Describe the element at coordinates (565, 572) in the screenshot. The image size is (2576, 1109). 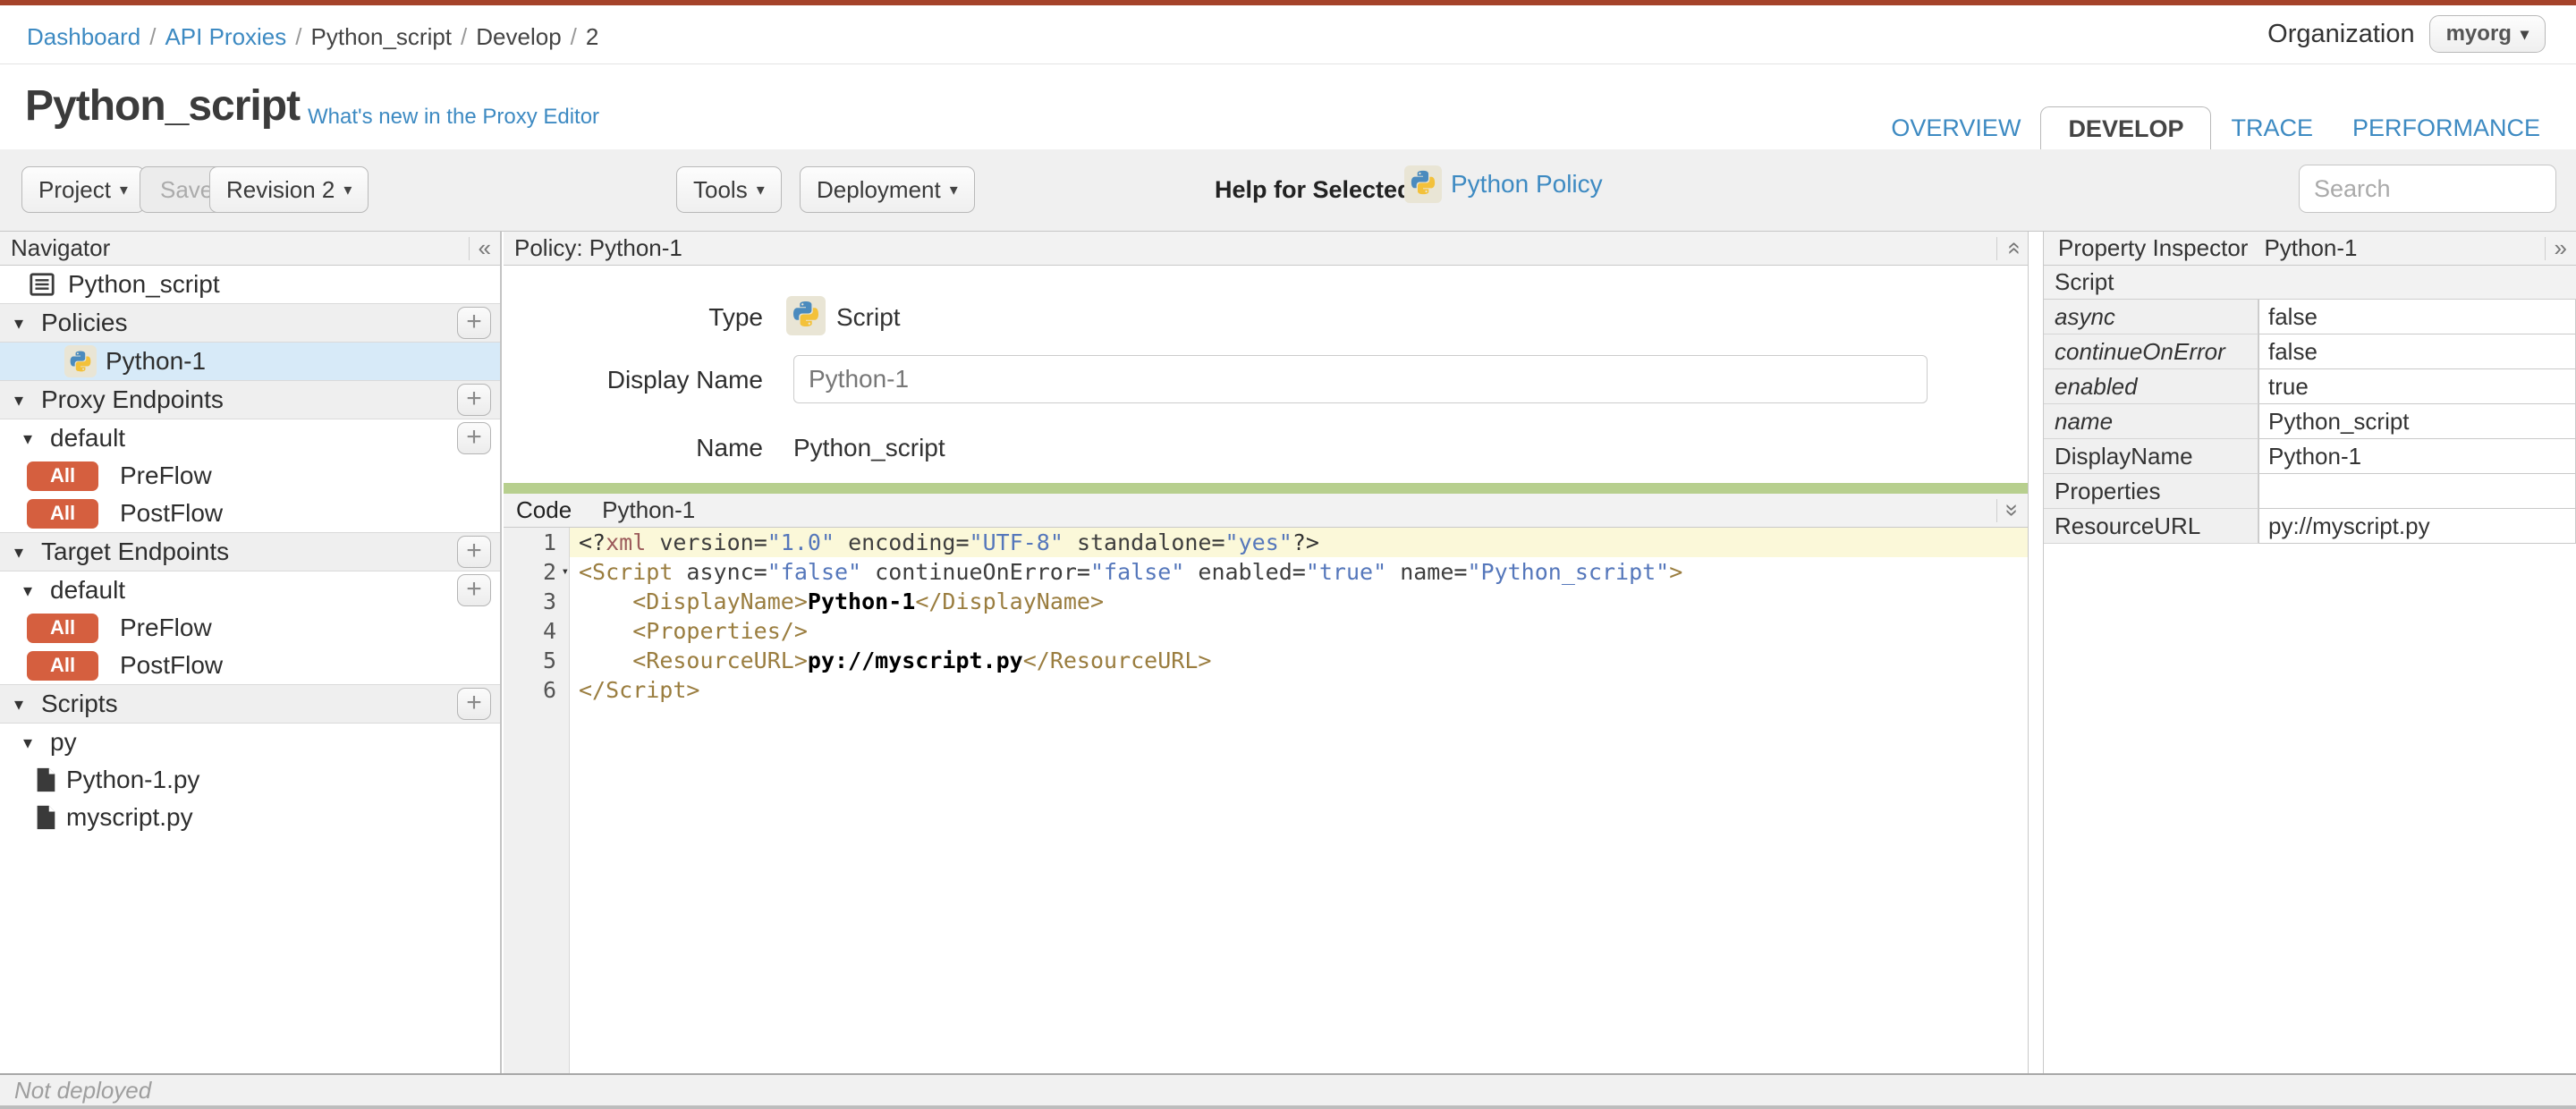
I see `fold-arrow-icon: ▾` at that location.